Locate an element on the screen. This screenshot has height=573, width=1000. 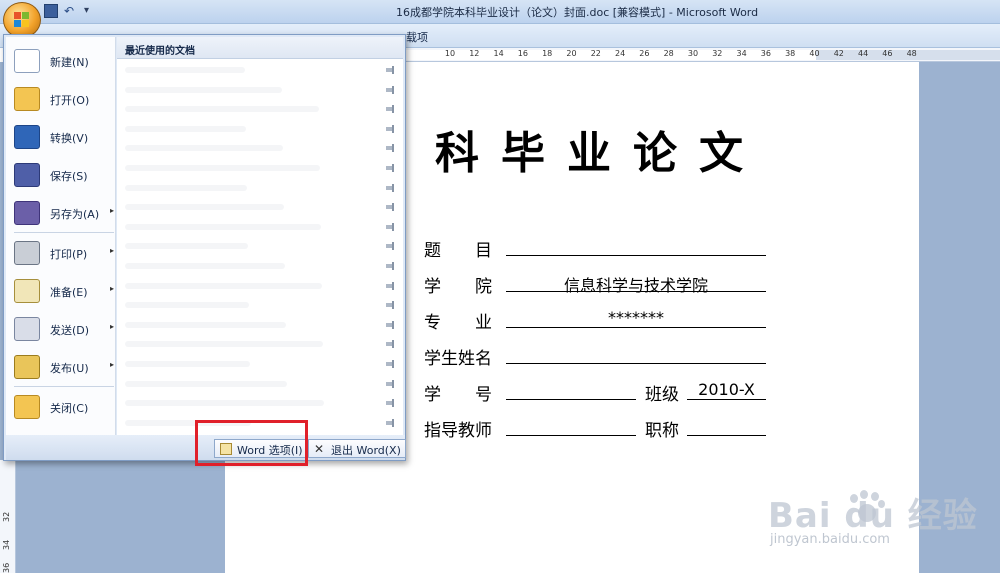
field-value-college: 信息科学与技术学院 is located at coordinates (636, 283).